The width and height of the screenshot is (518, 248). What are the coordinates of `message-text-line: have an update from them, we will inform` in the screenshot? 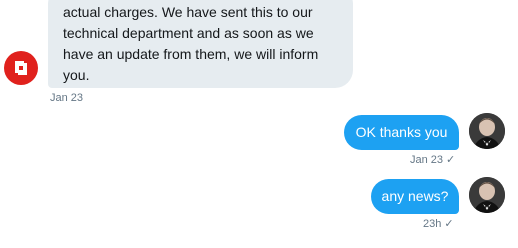 It's located at (191, 54).